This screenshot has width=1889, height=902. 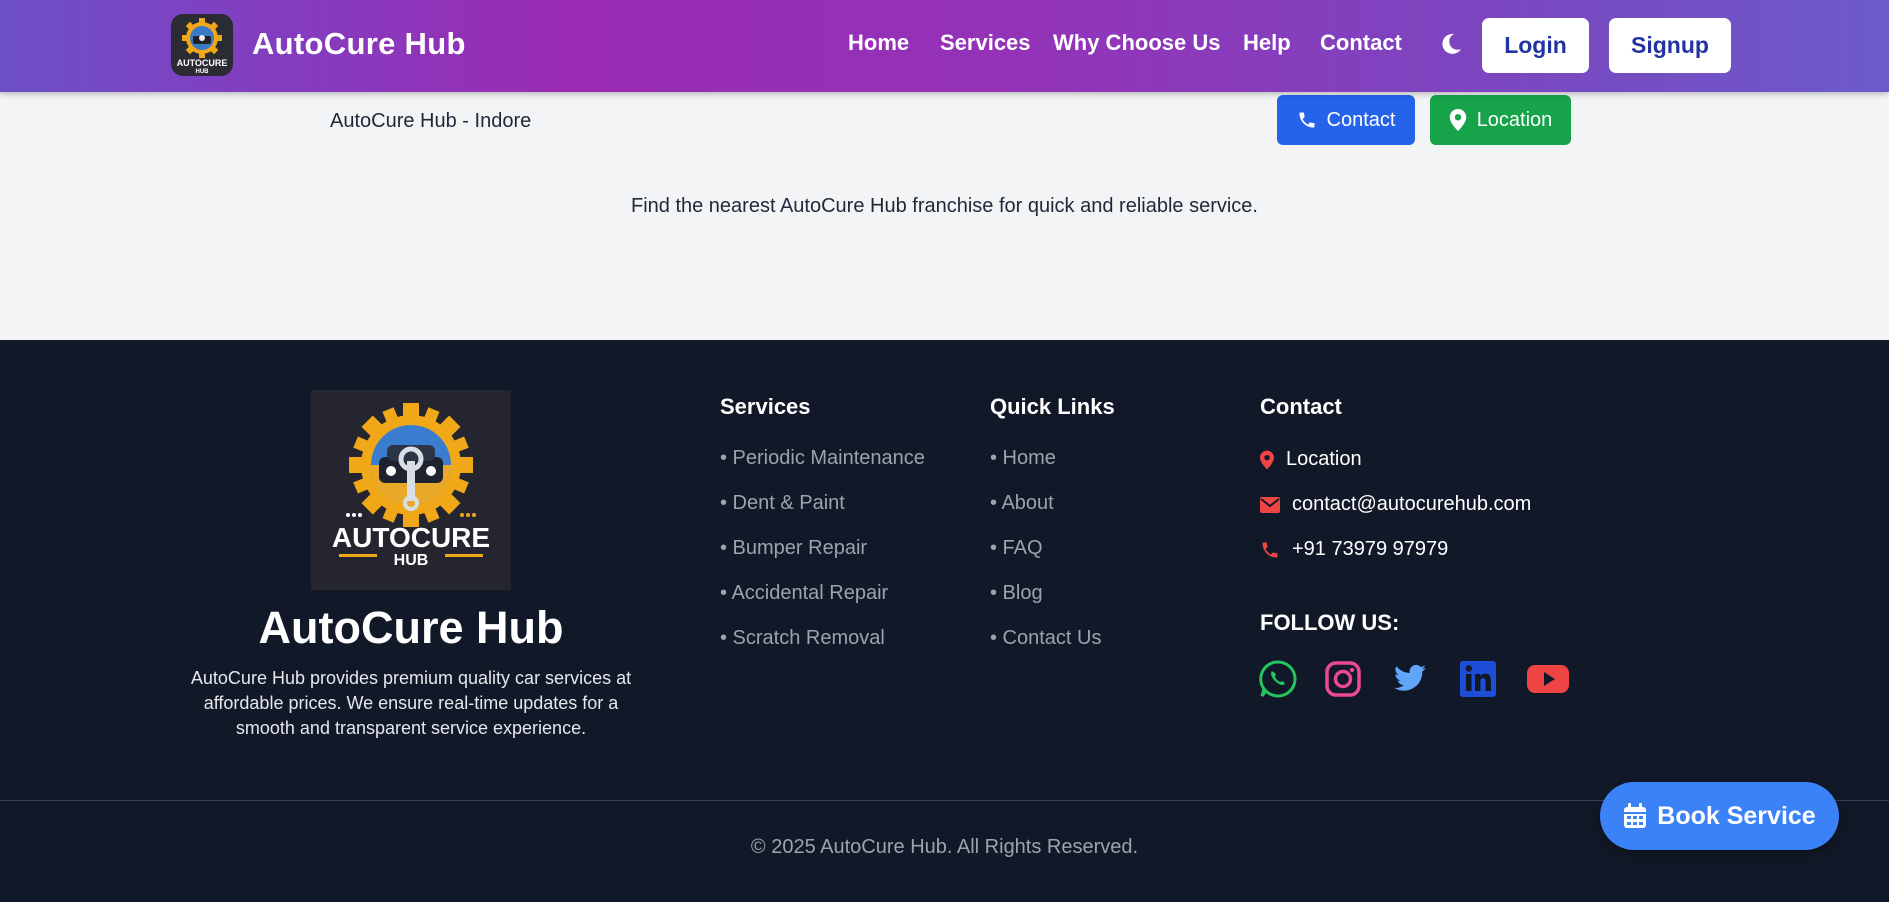 I want to click on contact-email: contact@autocurehub.com, so click(x=1395, y=504).